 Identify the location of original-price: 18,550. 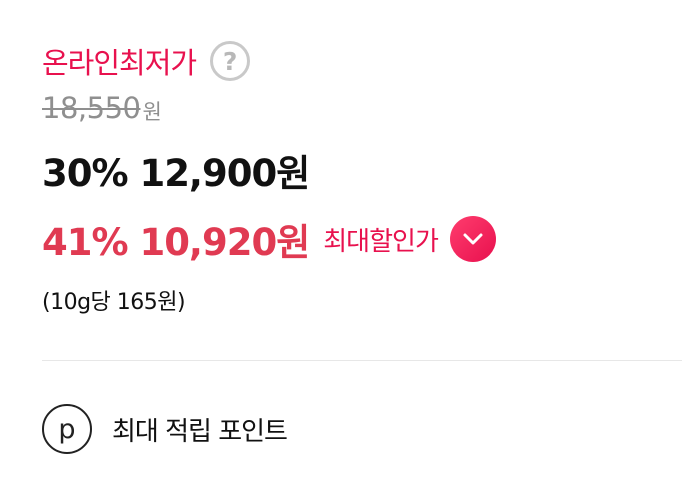
(91, 108).